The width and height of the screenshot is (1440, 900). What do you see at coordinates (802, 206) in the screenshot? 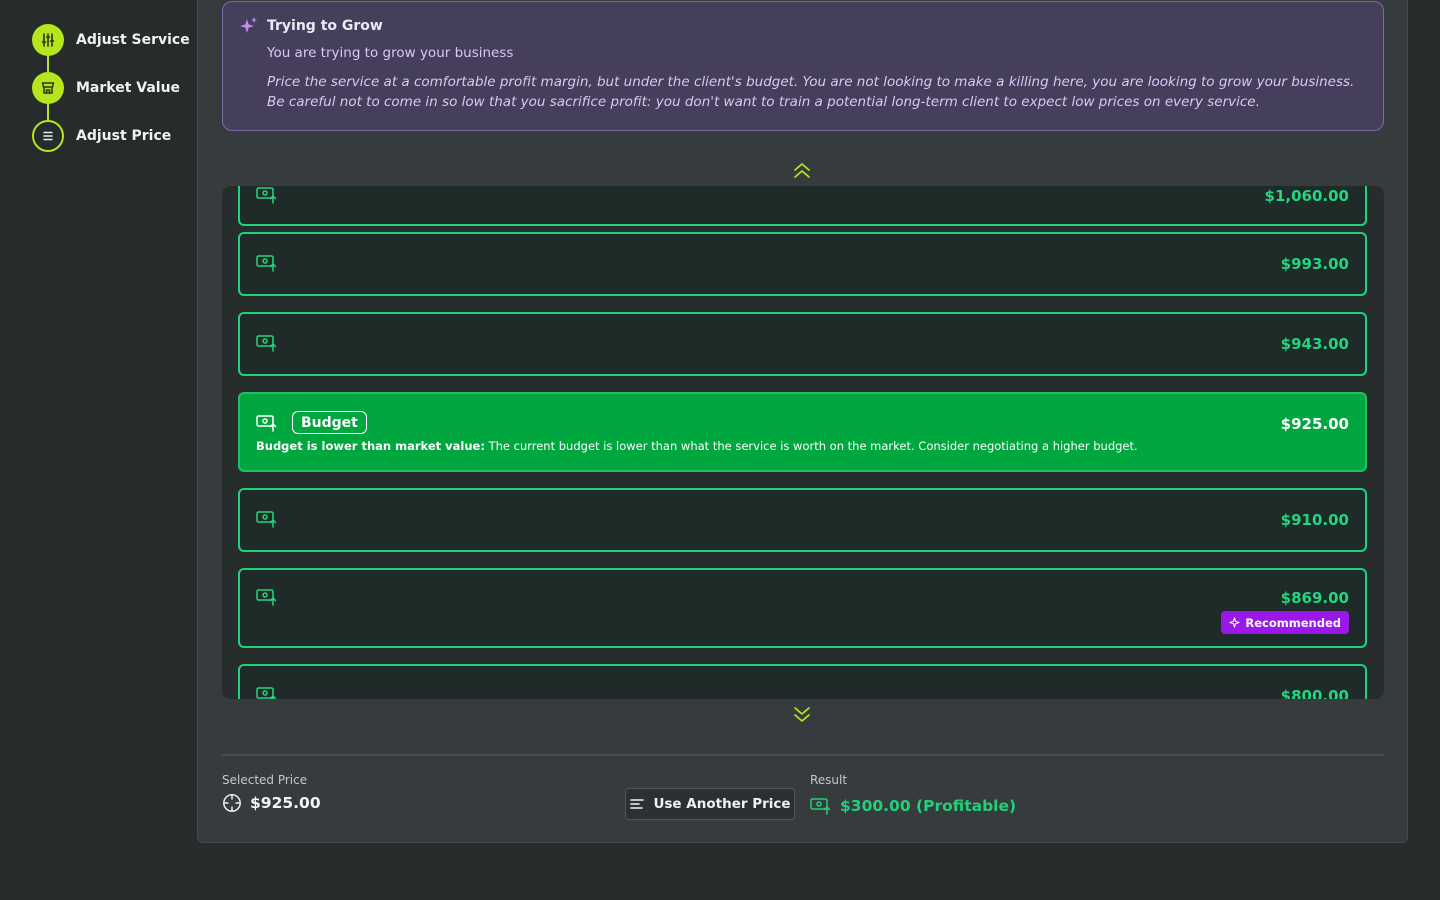
I see `price-option: $1,060.00` at bounding box center [802, 206].